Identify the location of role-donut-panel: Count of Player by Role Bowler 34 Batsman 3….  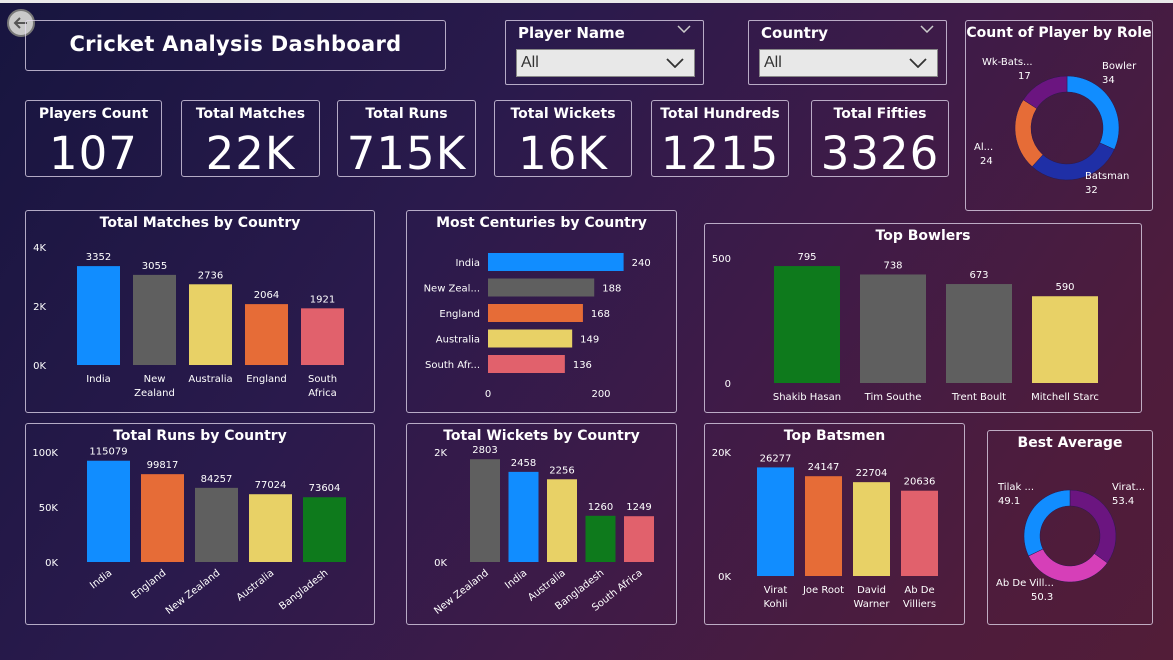
(1059, 115).